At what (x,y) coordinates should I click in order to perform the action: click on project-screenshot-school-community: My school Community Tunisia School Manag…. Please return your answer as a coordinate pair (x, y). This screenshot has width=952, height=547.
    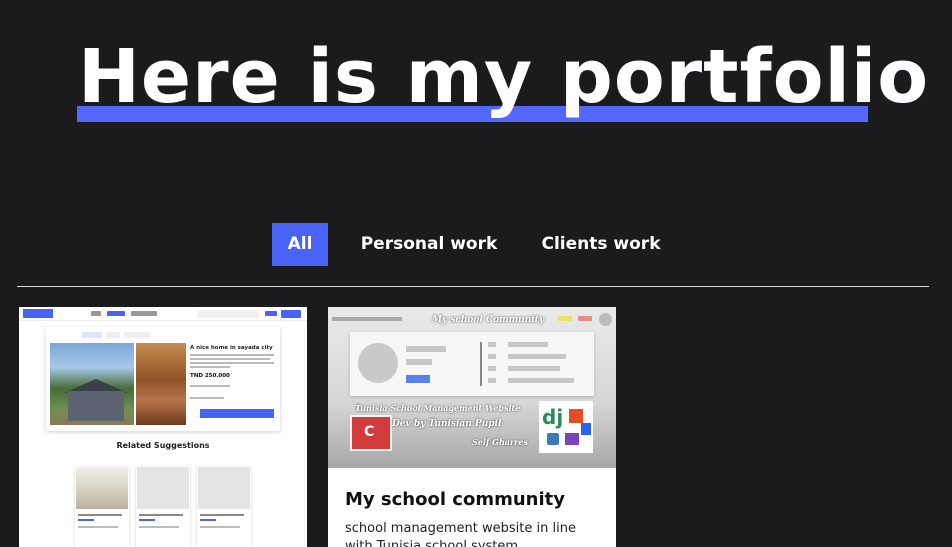
    Looking at the image, I should click on (472, 387).